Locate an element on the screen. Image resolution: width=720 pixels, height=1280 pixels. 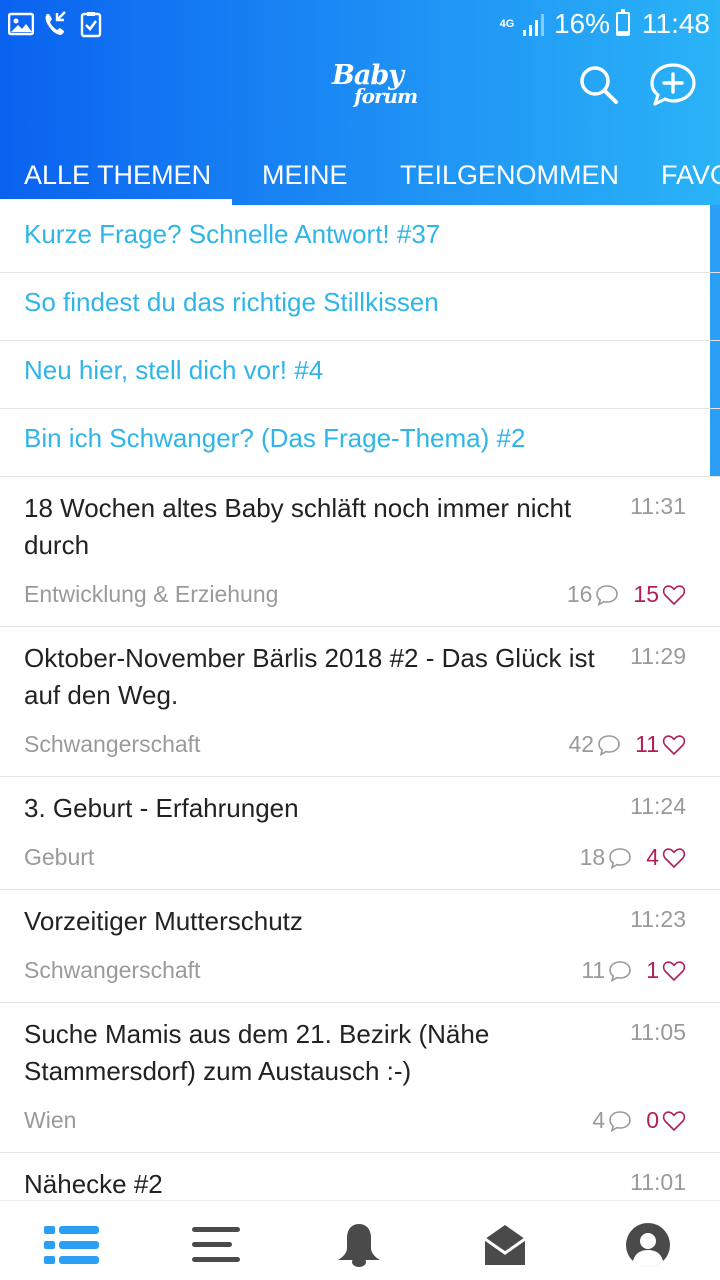
search-icon is located at coordinates (599, 85).